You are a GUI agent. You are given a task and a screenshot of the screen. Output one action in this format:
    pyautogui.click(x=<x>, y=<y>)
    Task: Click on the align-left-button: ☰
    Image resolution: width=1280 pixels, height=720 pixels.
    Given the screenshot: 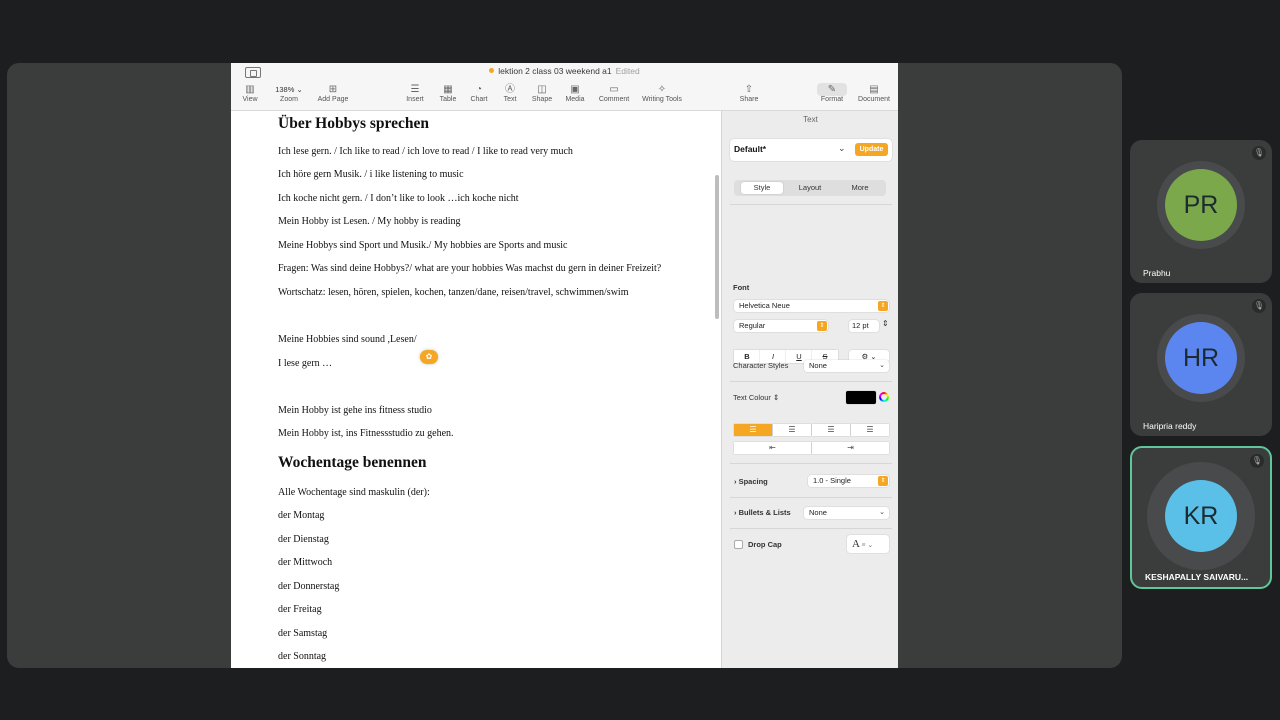 What is the action you would take?
    pyautogui.click(x=753, y=430)
    